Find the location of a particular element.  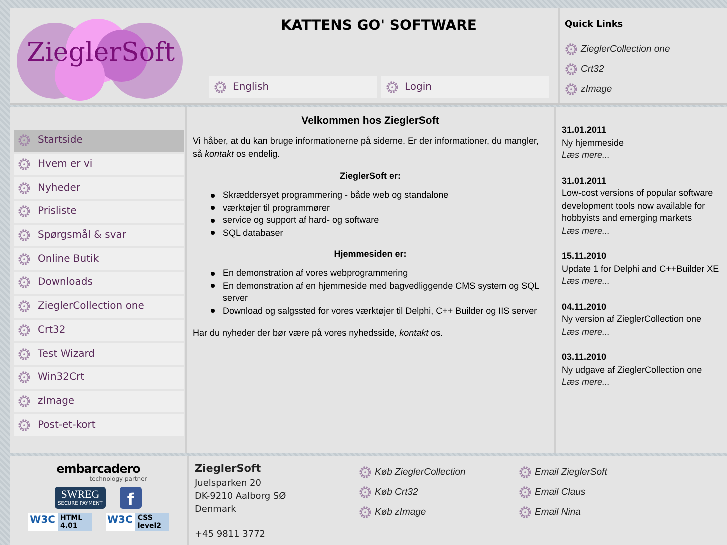

quick-link: Crt32 is located at coordinates (592, 69).